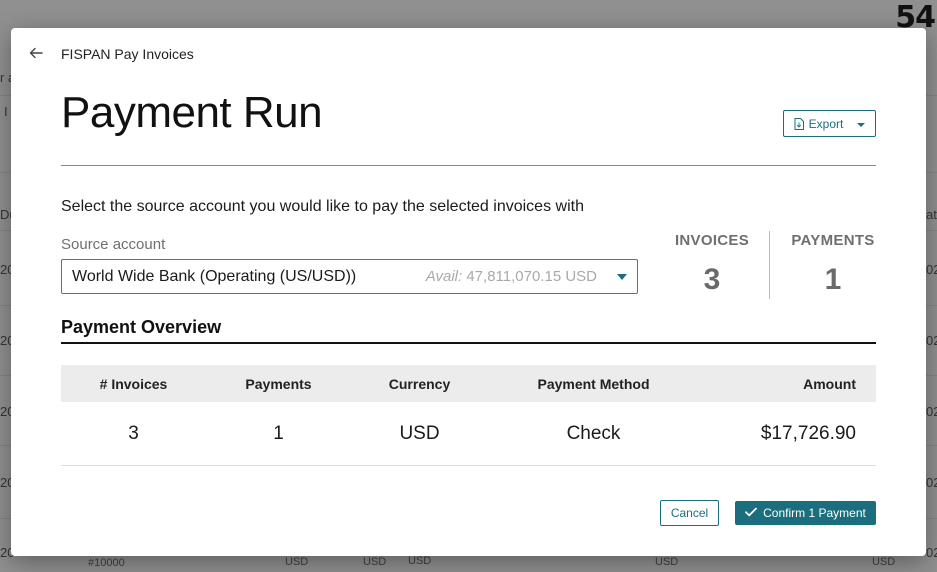  What do you see at coordinates (808, 433) in the screenshot?
I see `table-cell: $17,726.90` at bounding box center [808, 433].